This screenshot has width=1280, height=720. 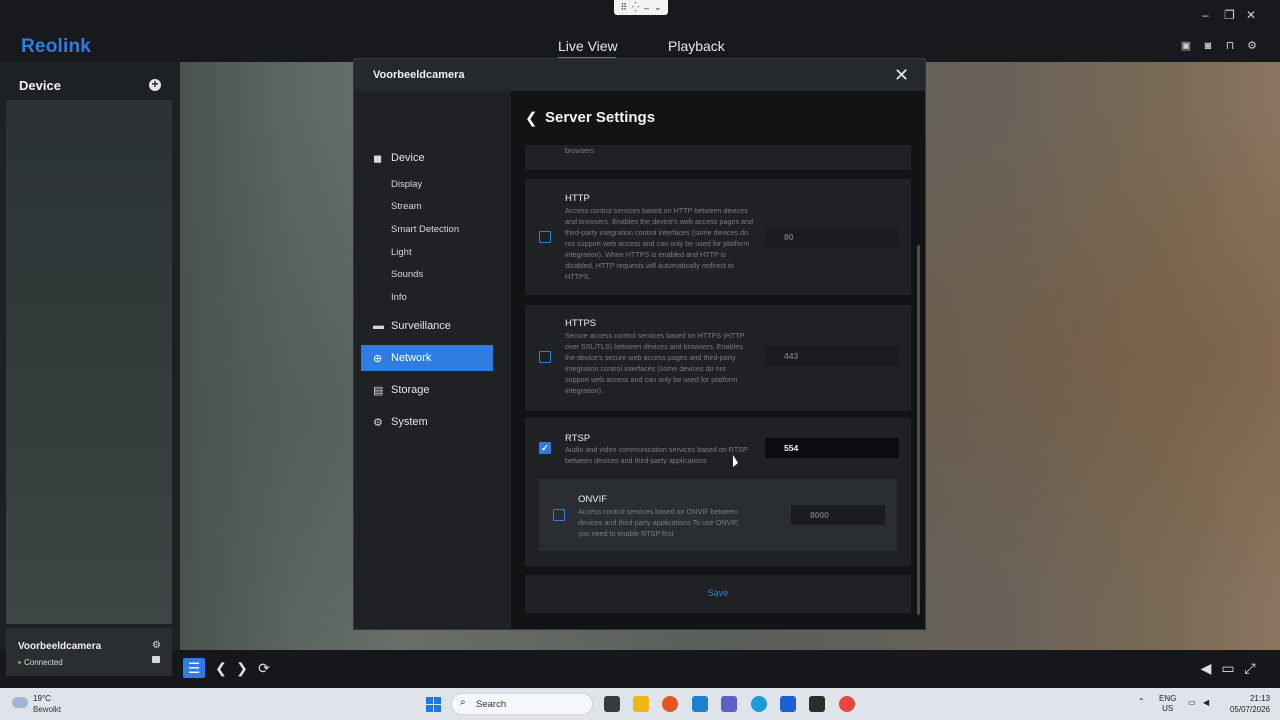 What do you see at coordinates (407, 274) in the screenshot?
I see `sidebar-item-sounds: Sounds` at bounding box center [407, 274].